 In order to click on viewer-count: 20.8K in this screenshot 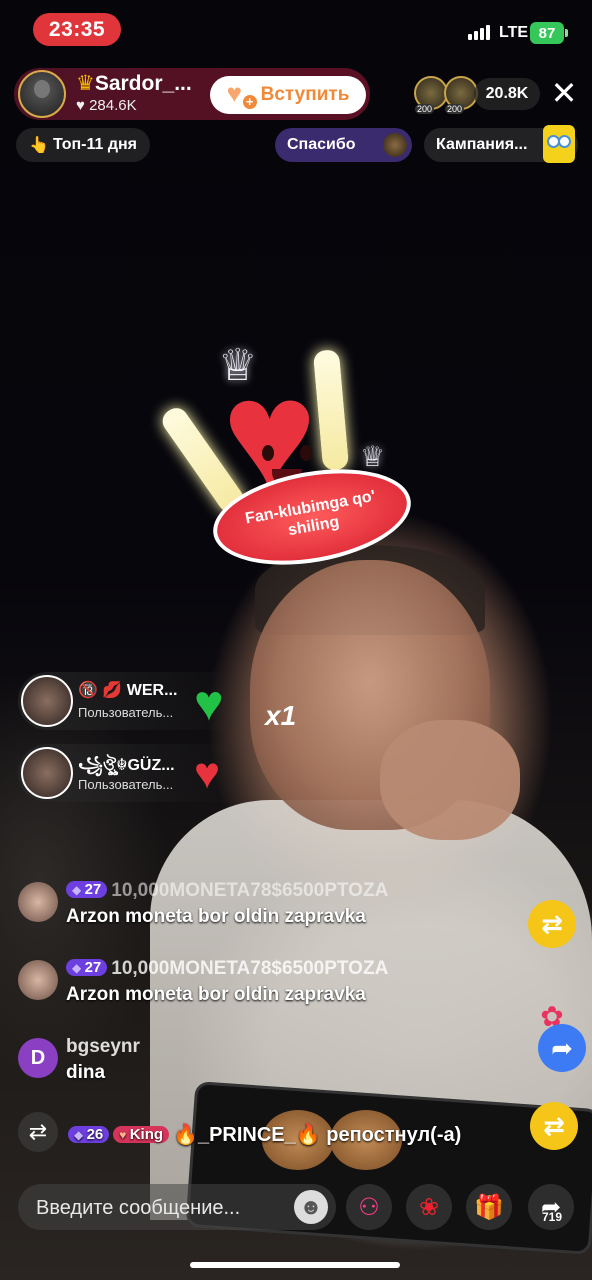, I will do `click(507, 94)`.